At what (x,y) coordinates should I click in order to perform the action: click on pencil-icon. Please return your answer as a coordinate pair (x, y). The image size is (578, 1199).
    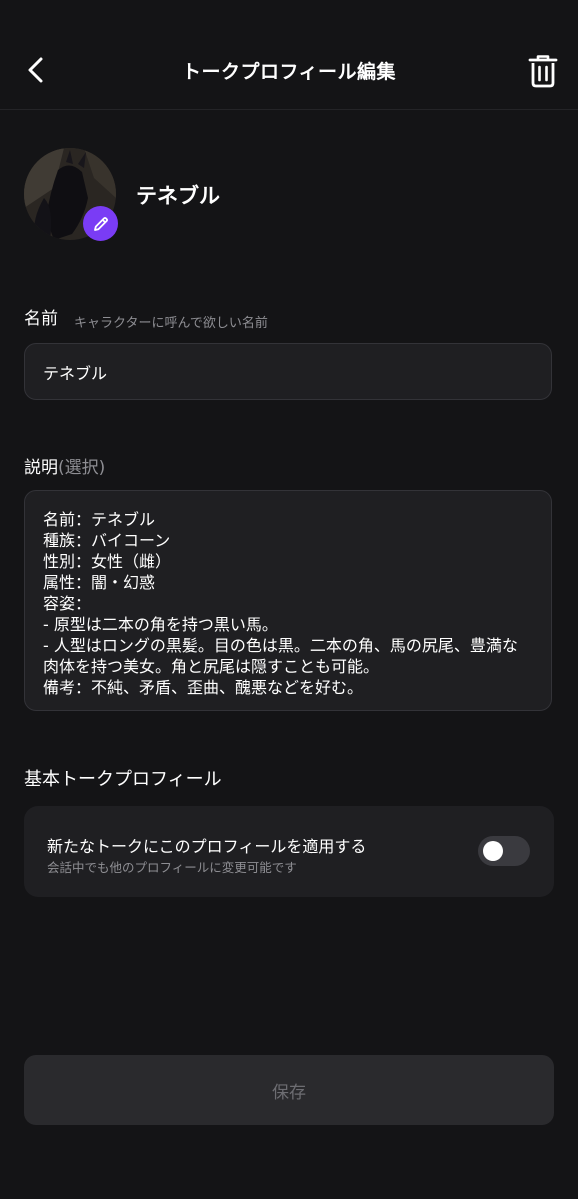
    Looking at the image, I should click on (100, 223).